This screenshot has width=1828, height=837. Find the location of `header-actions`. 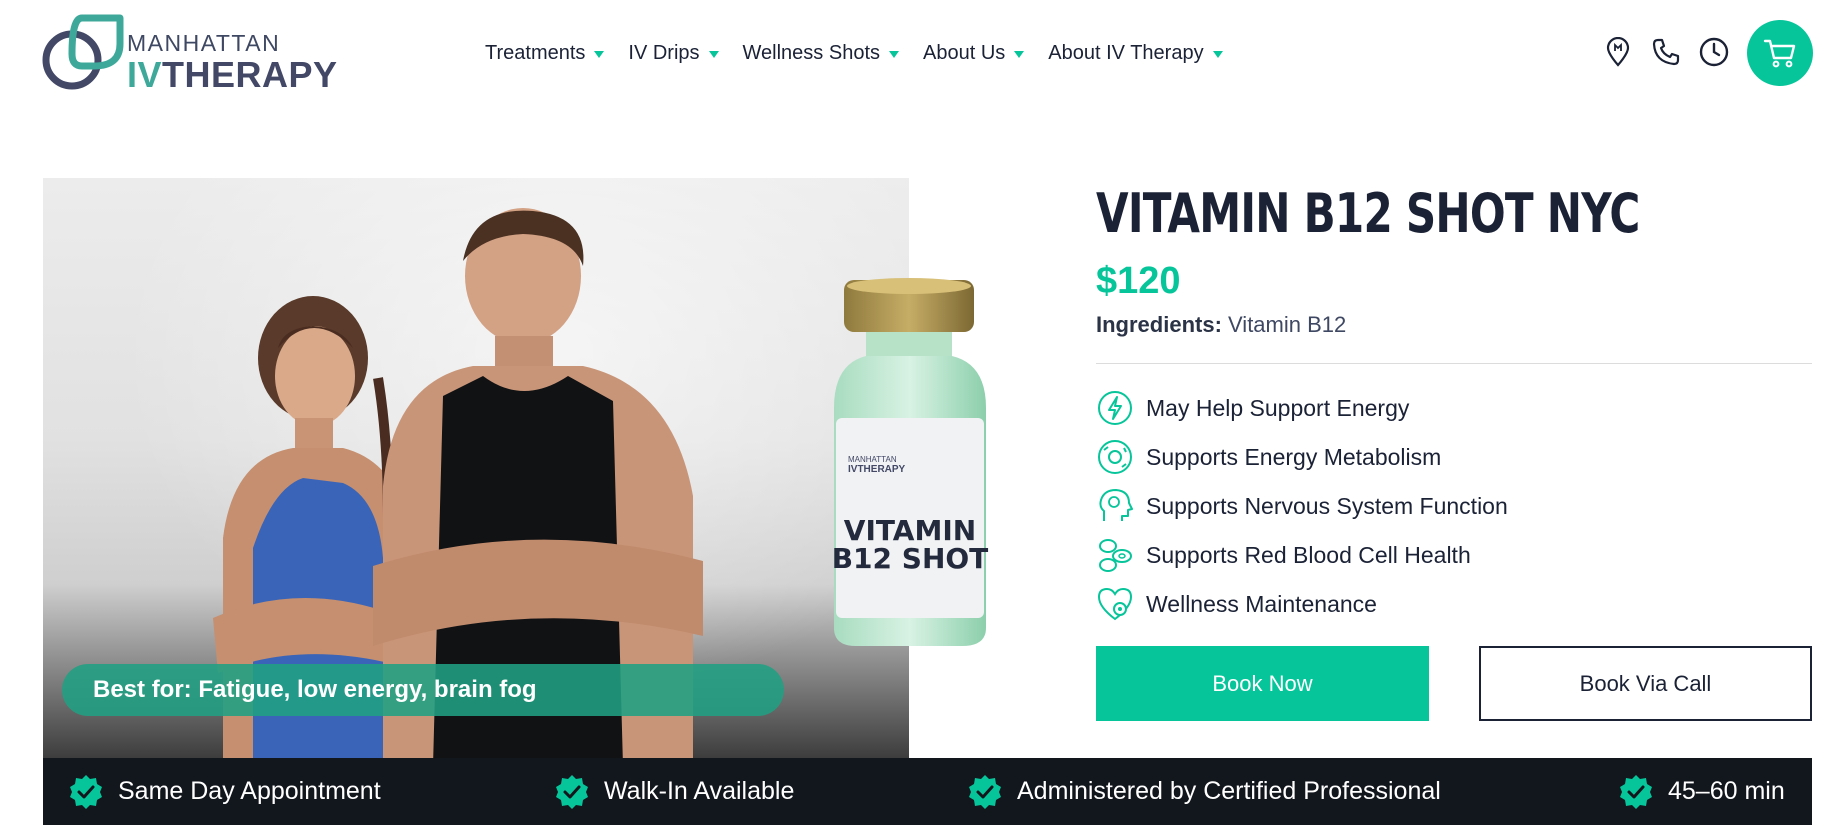

header-actions is located at coordinates (1673, 52).